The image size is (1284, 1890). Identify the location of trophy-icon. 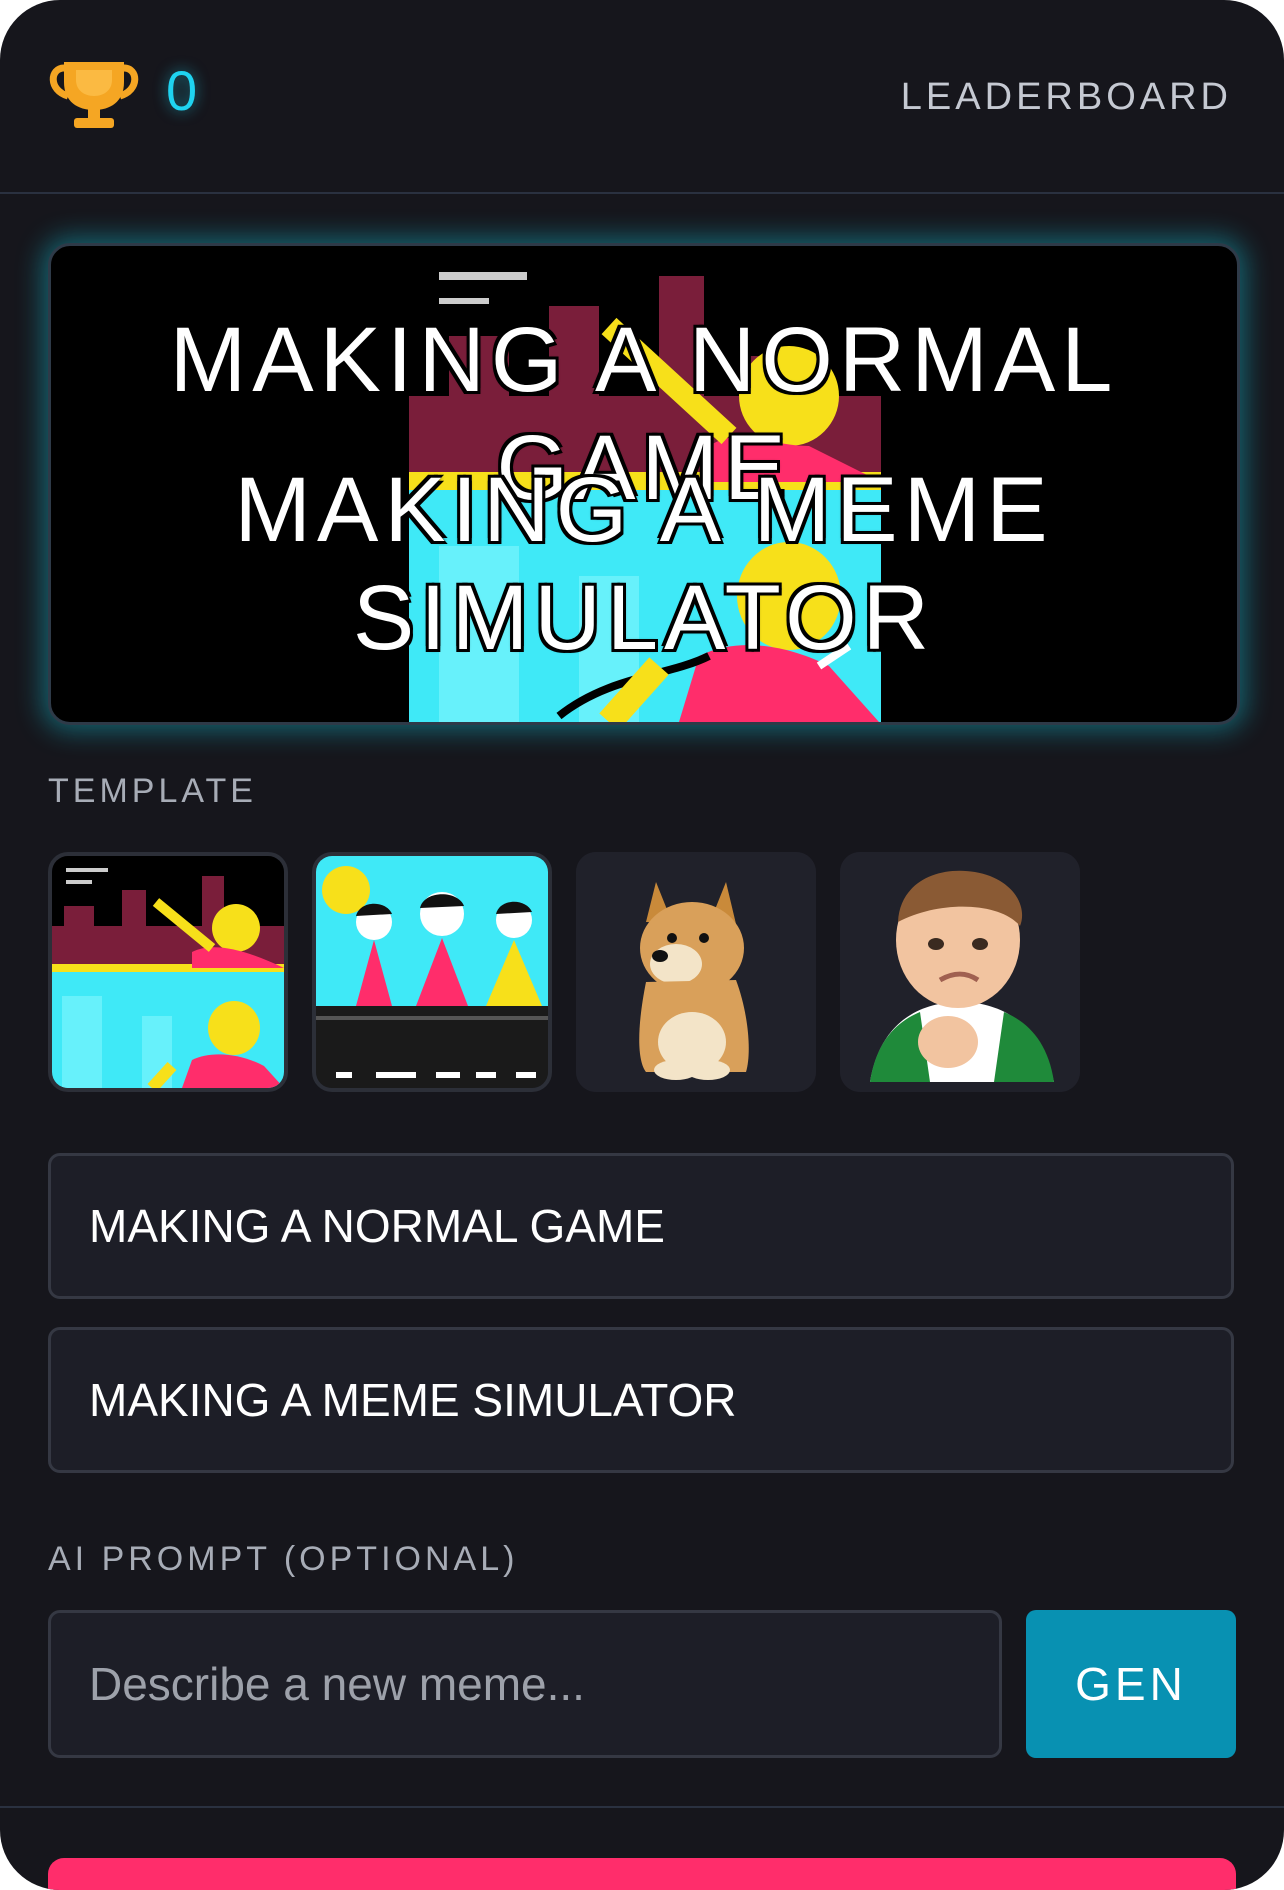
(94, 95).